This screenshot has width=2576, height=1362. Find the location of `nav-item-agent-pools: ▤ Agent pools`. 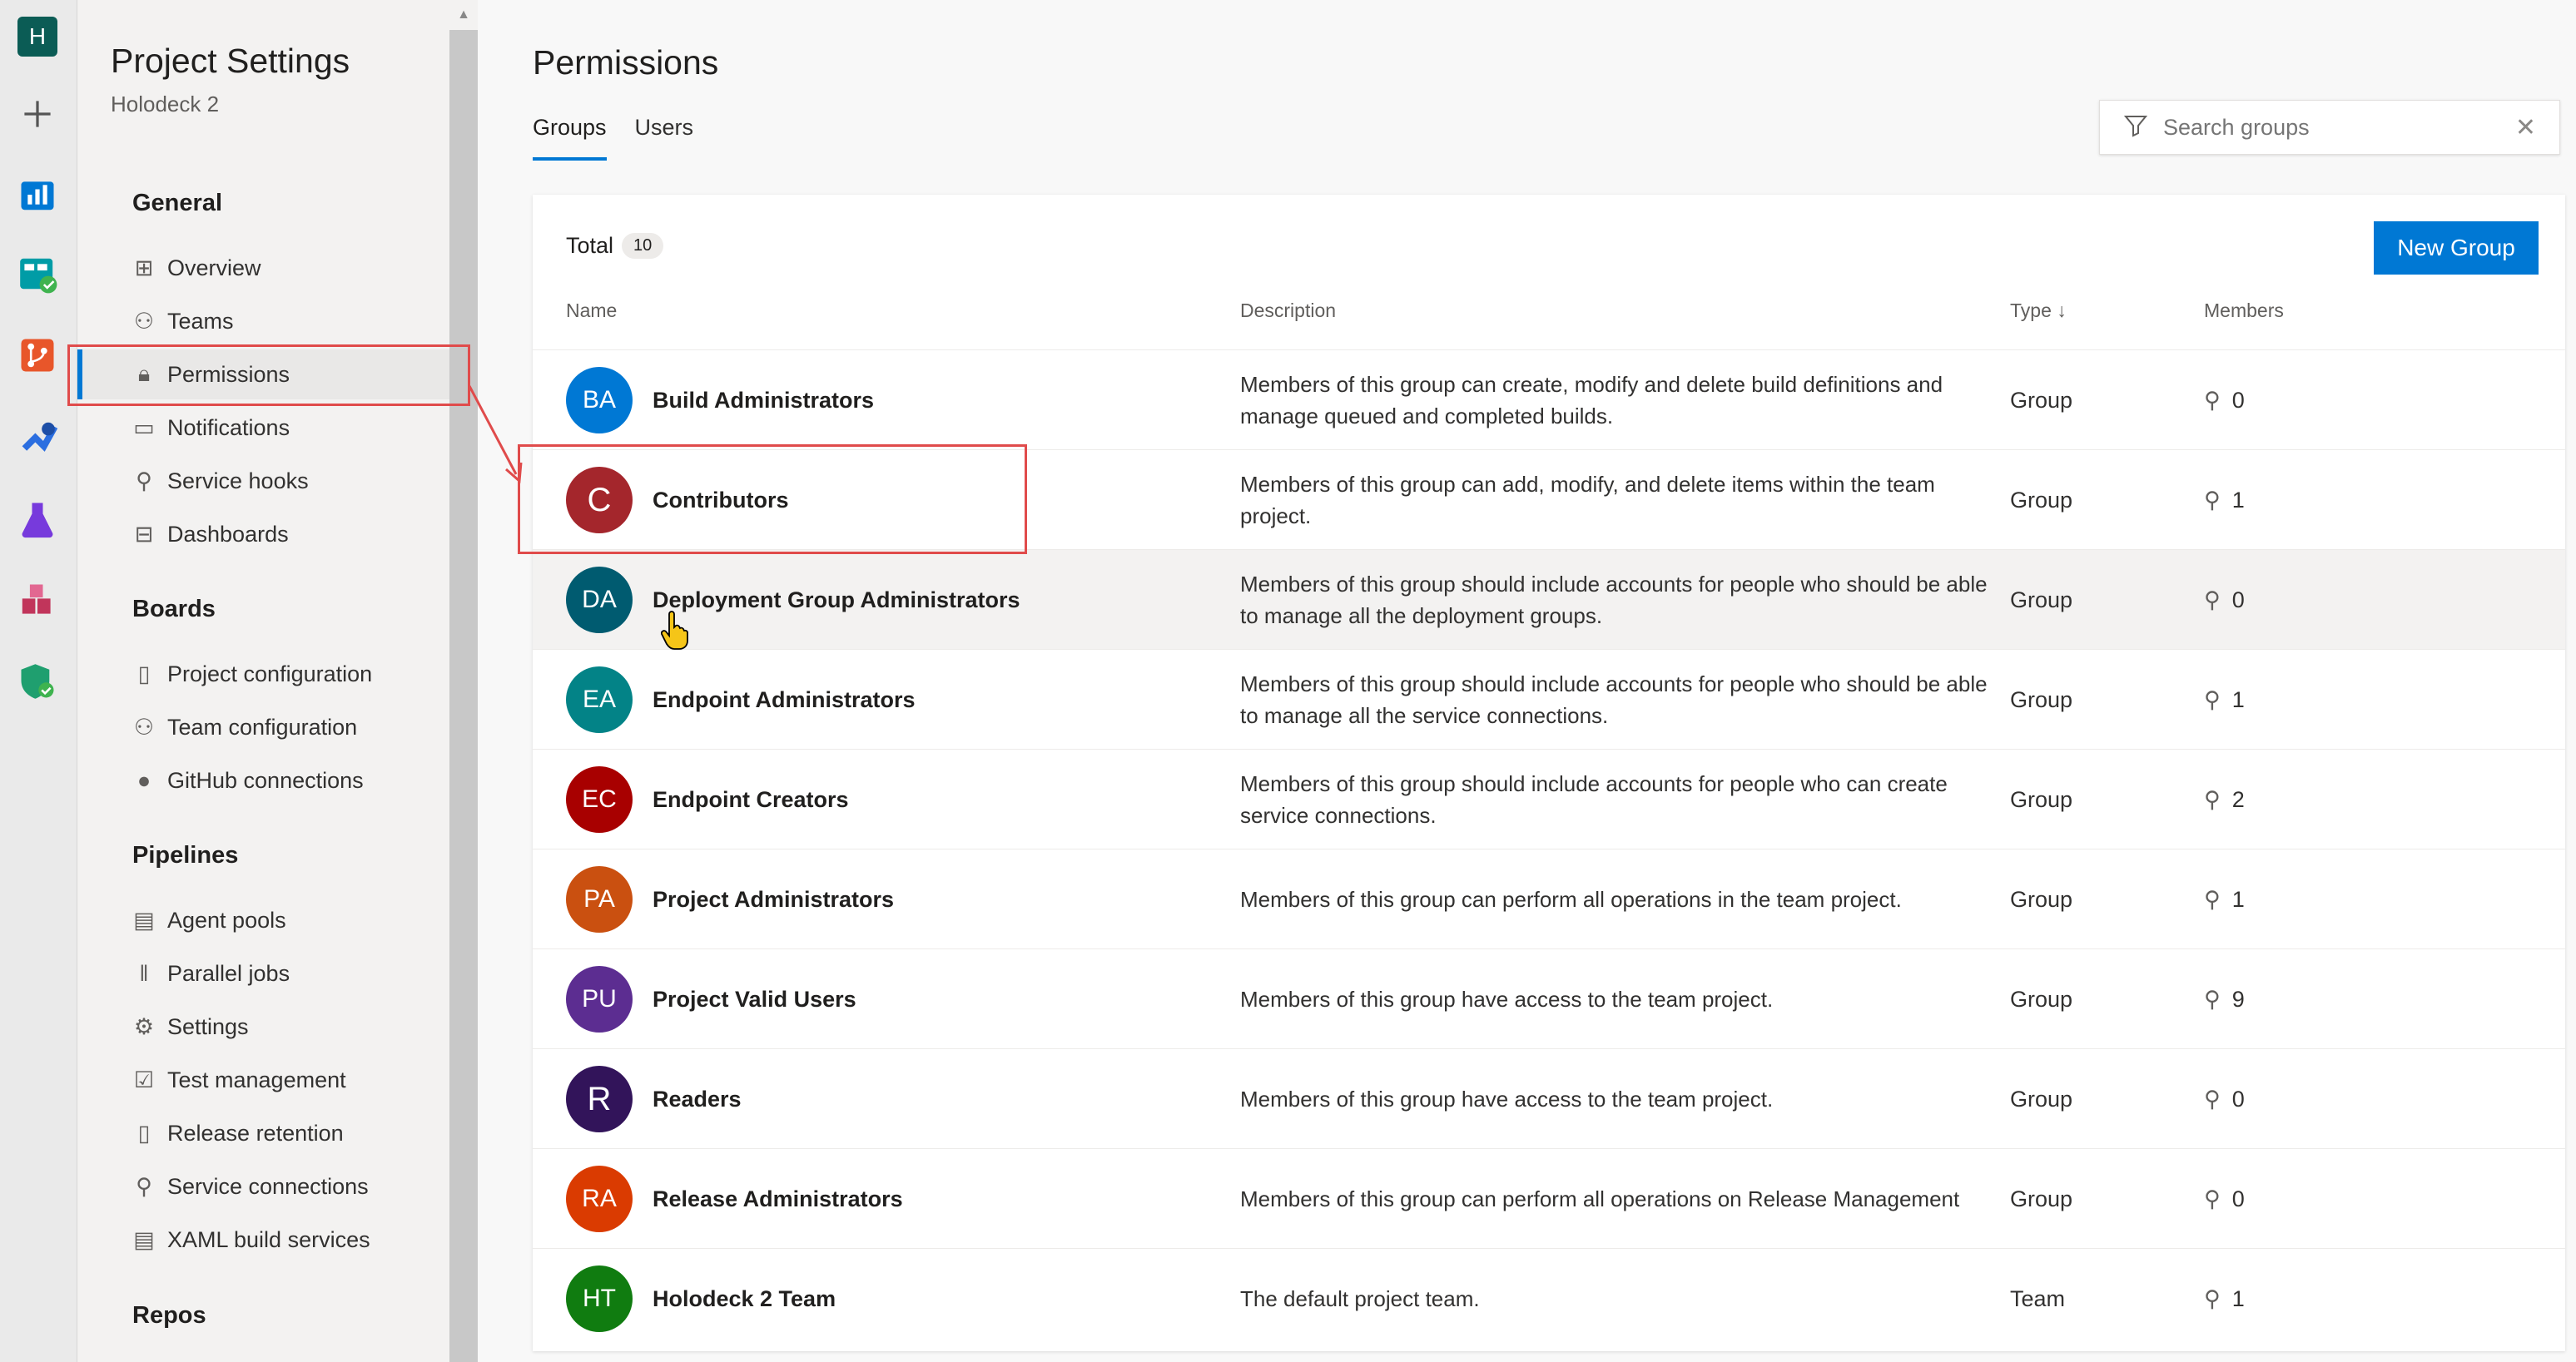

nav-item-agent-pools: ▤ Agent pools is located at coordinates (208, 920).